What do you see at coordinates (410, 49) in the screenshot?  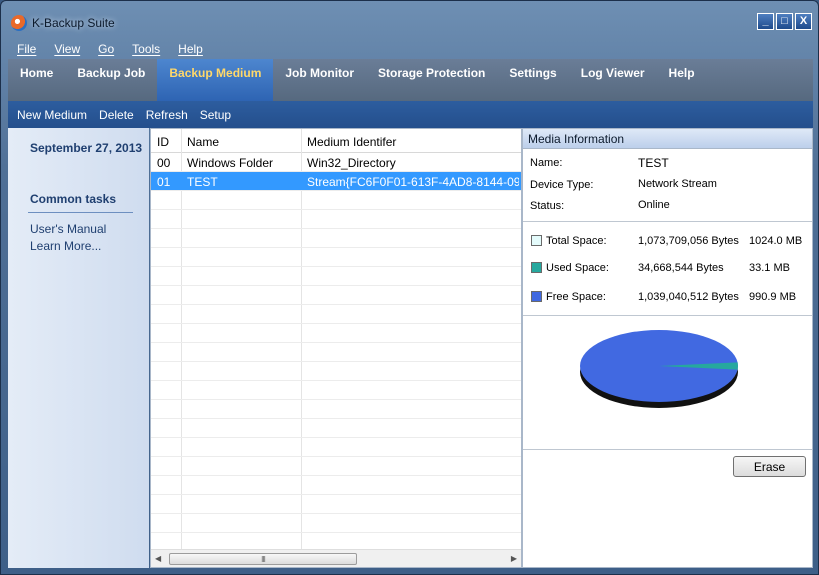 I see `menu-bar: File View Go Tools Help` at bounding box center [410, 49].